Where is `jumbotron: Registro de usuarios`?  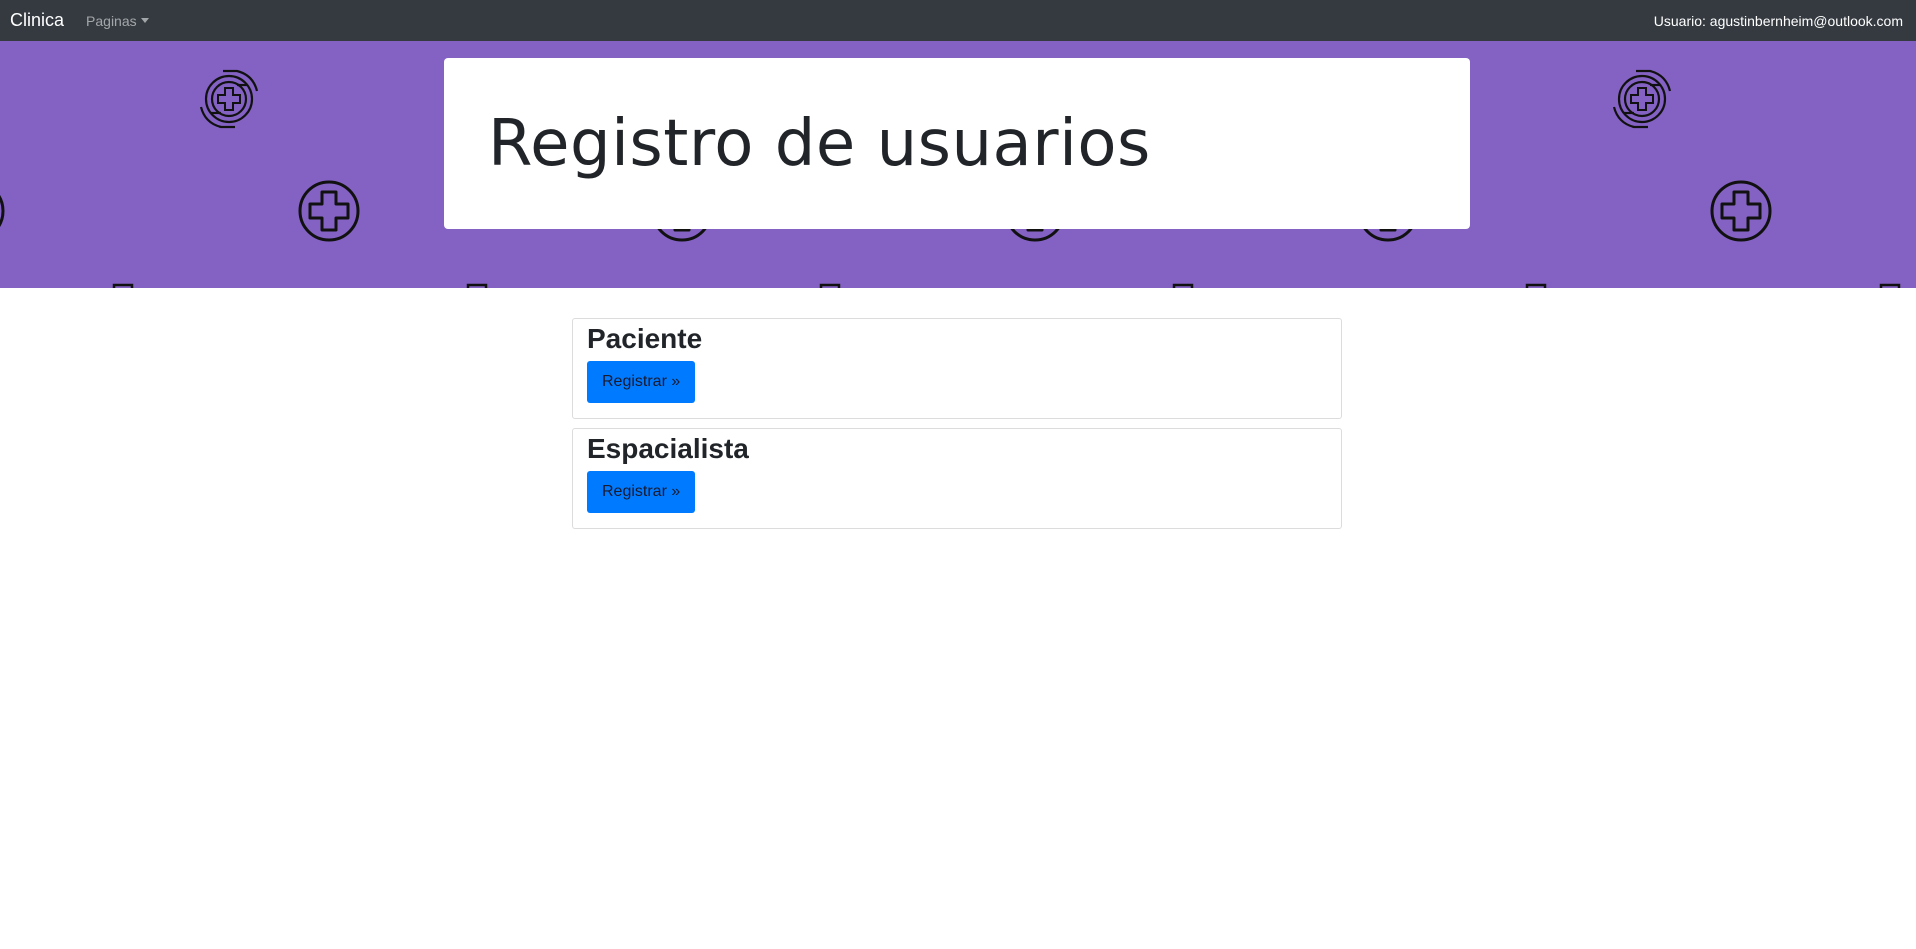 jumbotron: Registro de usuarios is located at coordinates (957, 143).